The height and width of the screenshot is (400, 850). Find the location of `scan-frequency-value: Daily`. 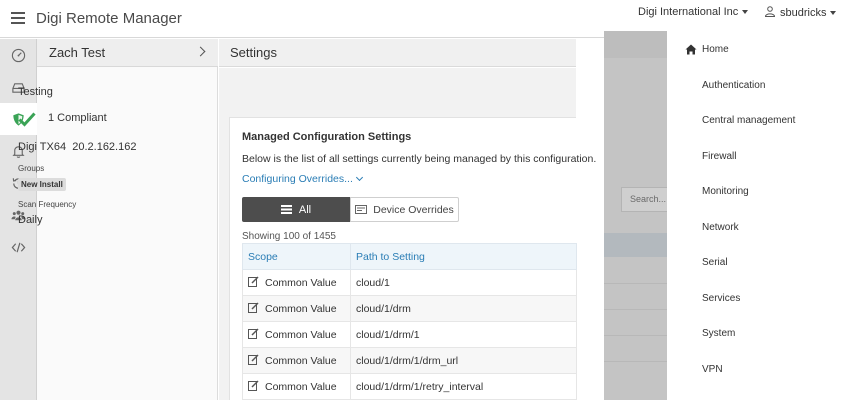

scan-frequency-value: Daily is located at coordinates (30, 220).